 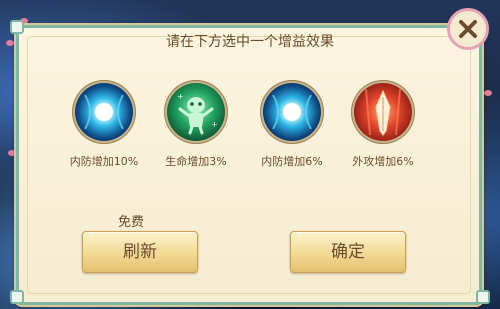 I want to click on buff-option-1: 内防增加10%, so click(x=104, y=124).